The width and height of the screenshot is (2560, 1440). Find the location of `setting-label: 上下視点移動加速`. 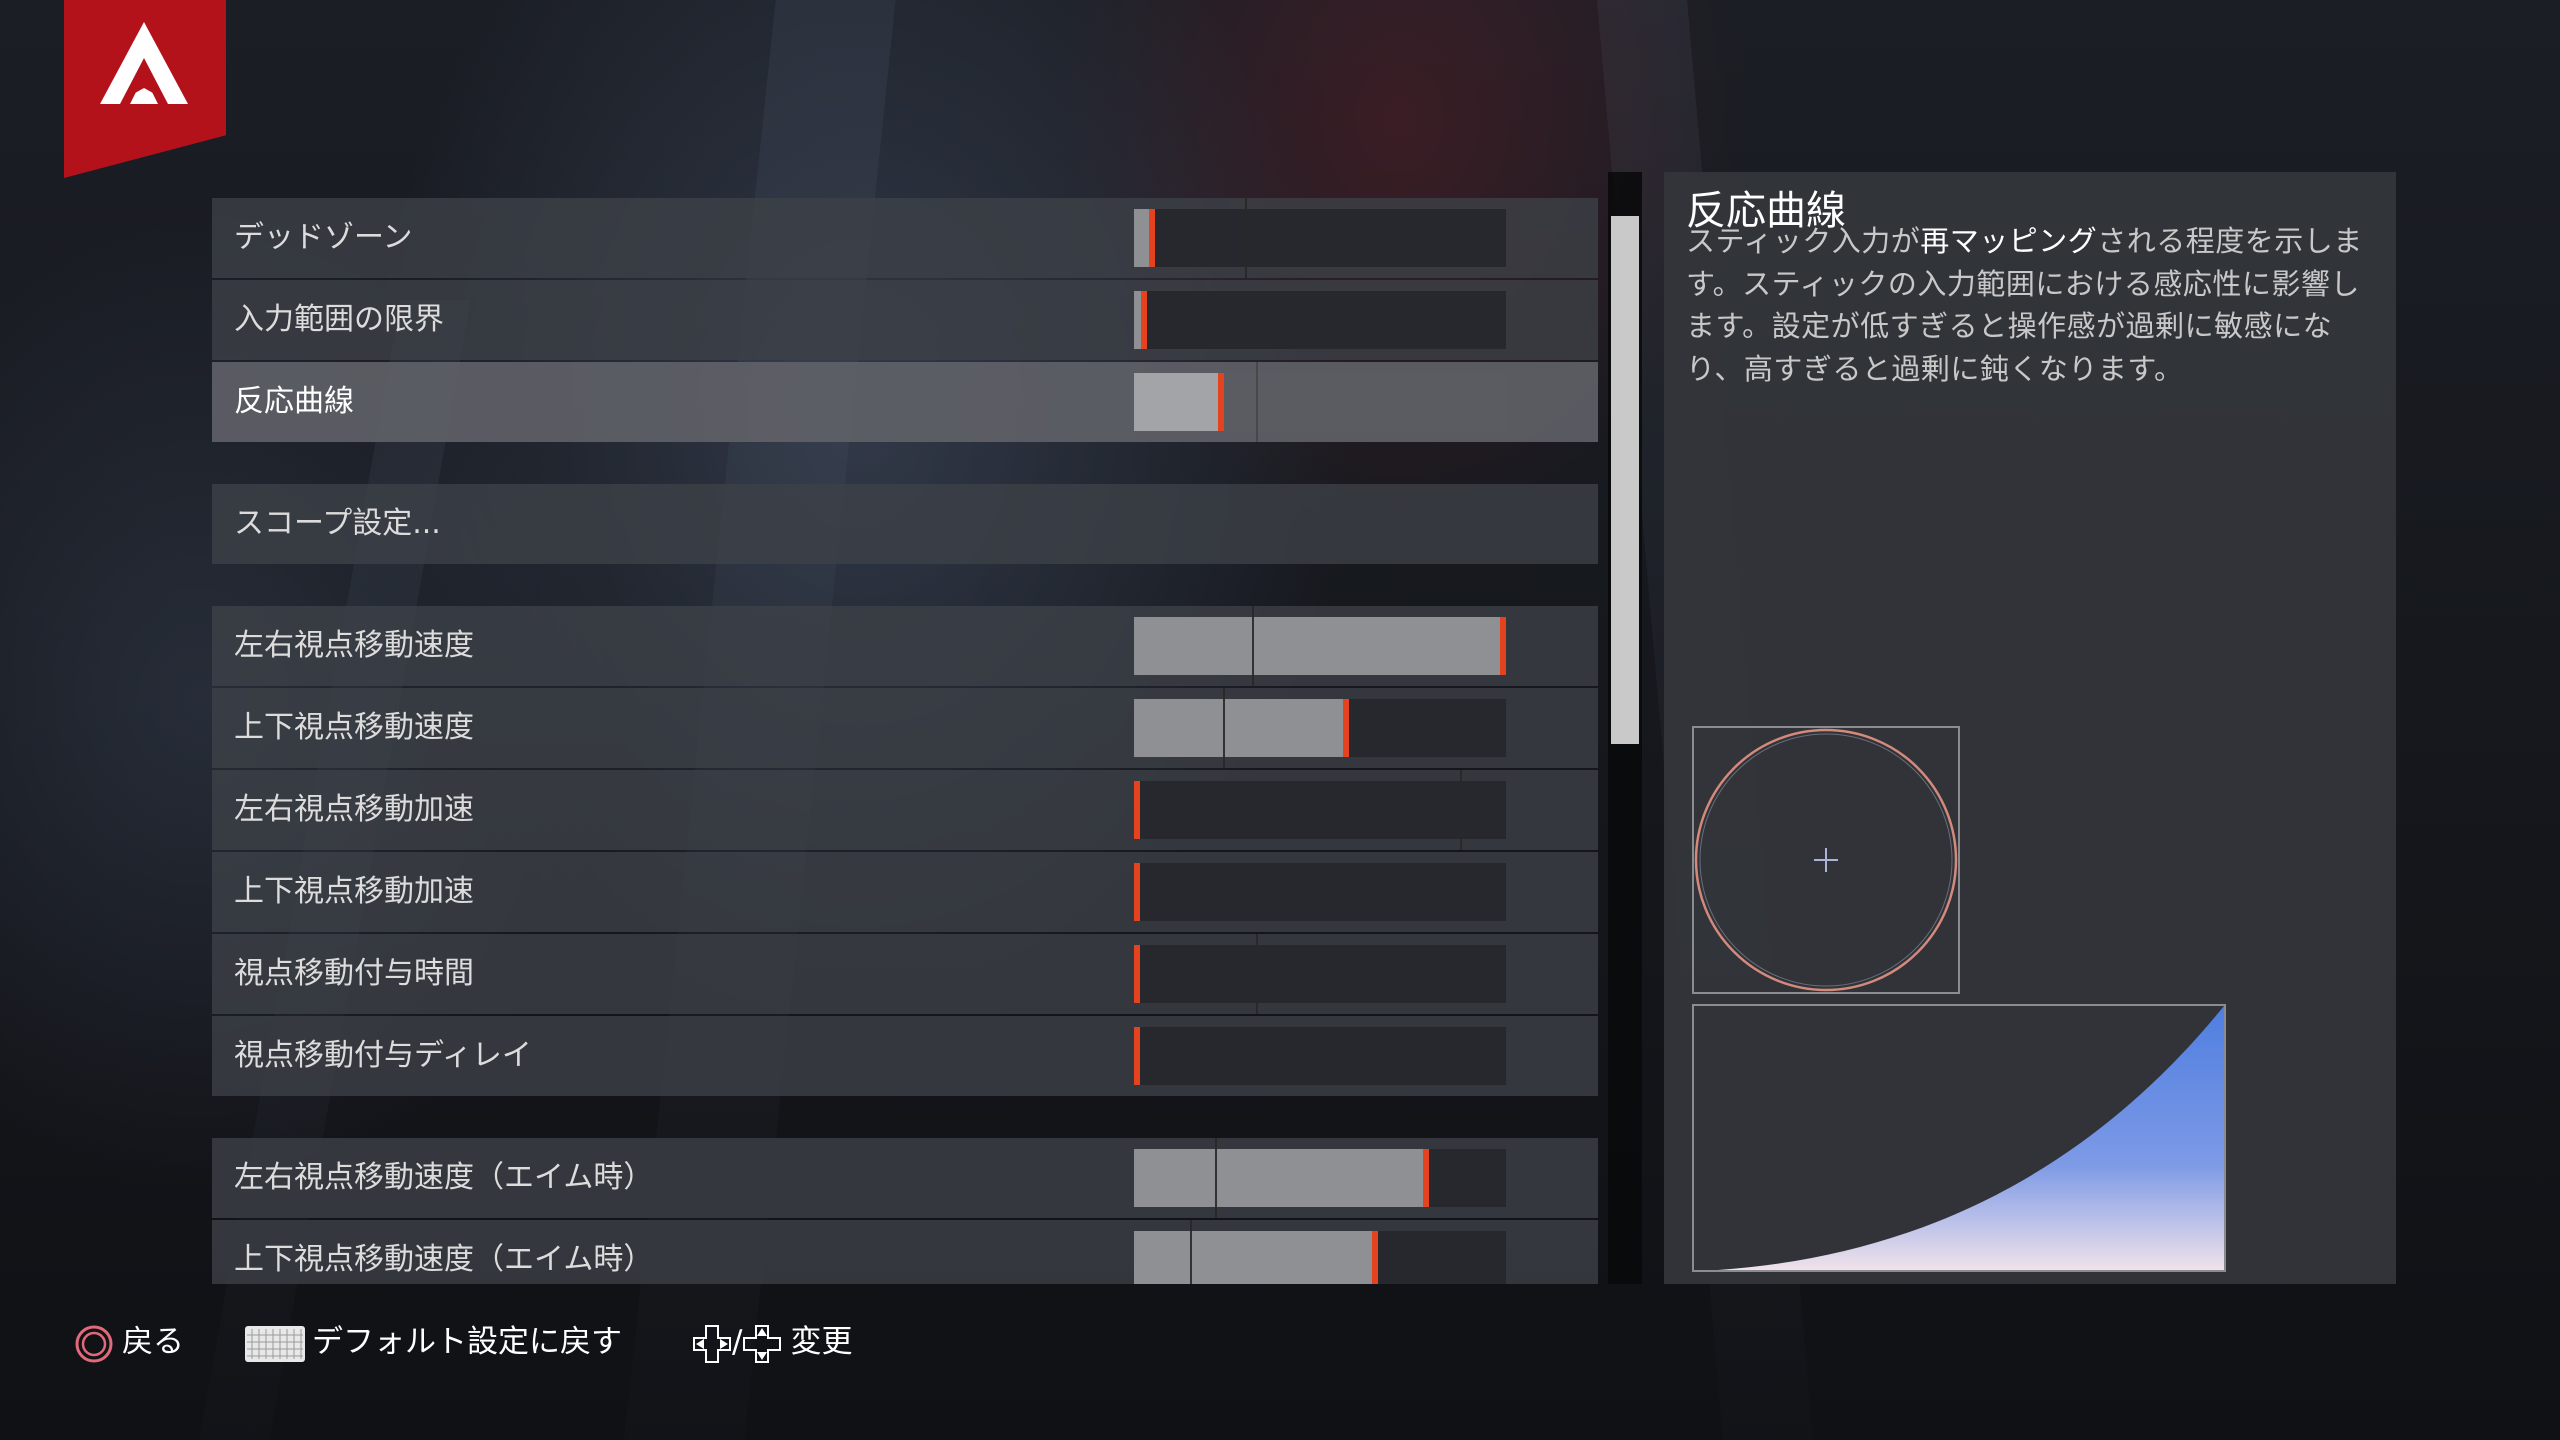

setting-label: 上下視点移動加速 is located at coordinates (354, 891).